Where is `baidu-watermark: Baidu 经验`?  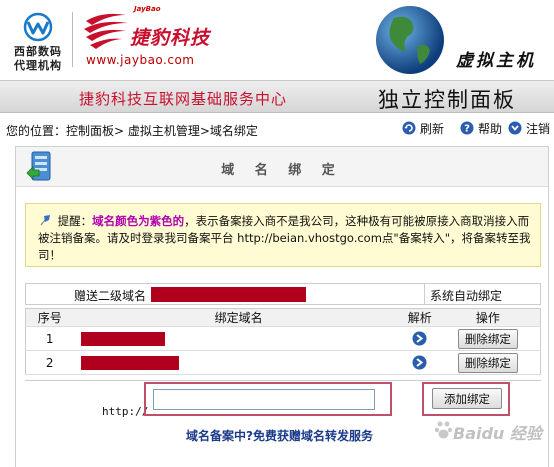 baidu-watermark: Baidu 经验 is located at coordinates (493, 431).